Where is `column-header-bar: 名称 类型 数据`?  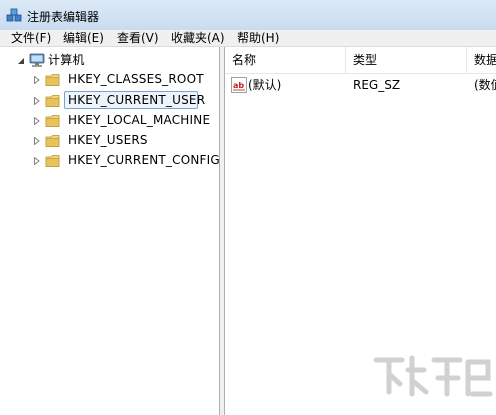
column-header-bar: 名称 类型 数据 is located at coordinates (360, 60).